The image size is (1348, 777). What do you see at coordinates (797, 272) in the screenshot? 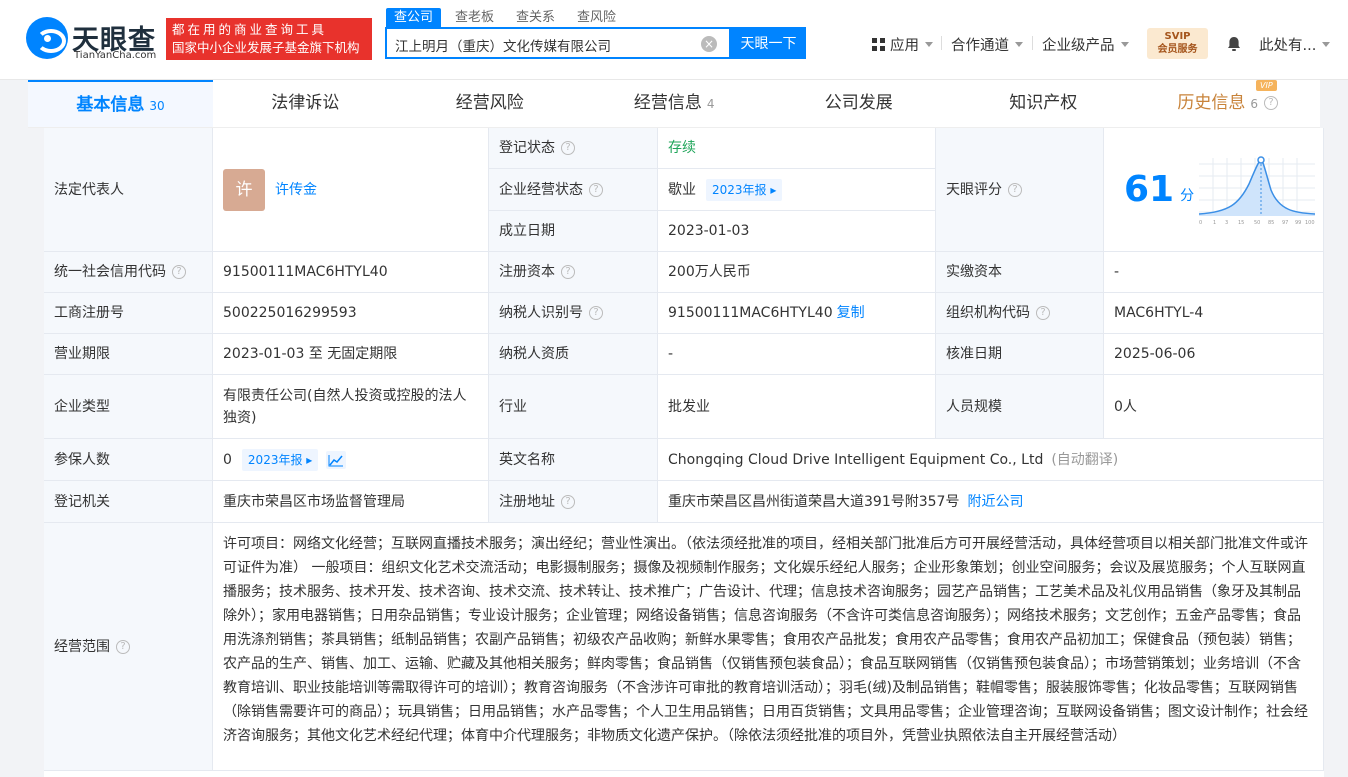
I see `reg-capital-value: 200万人民币` at bounding box center [797, 272].